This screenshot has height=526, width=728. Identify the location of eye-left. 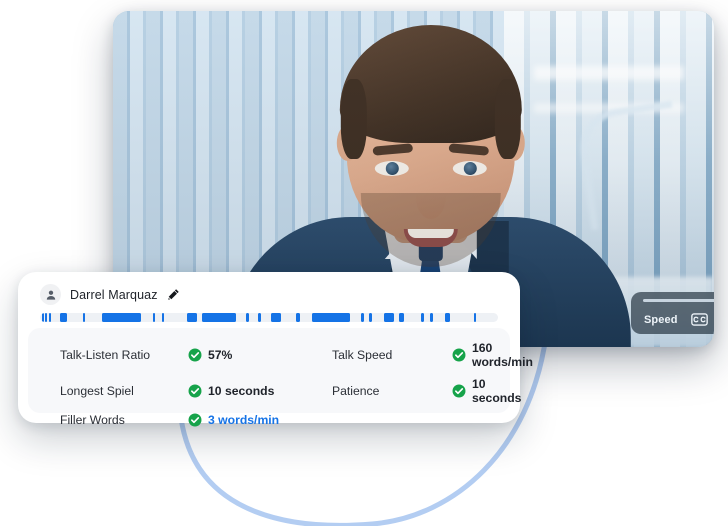
(391, 168).